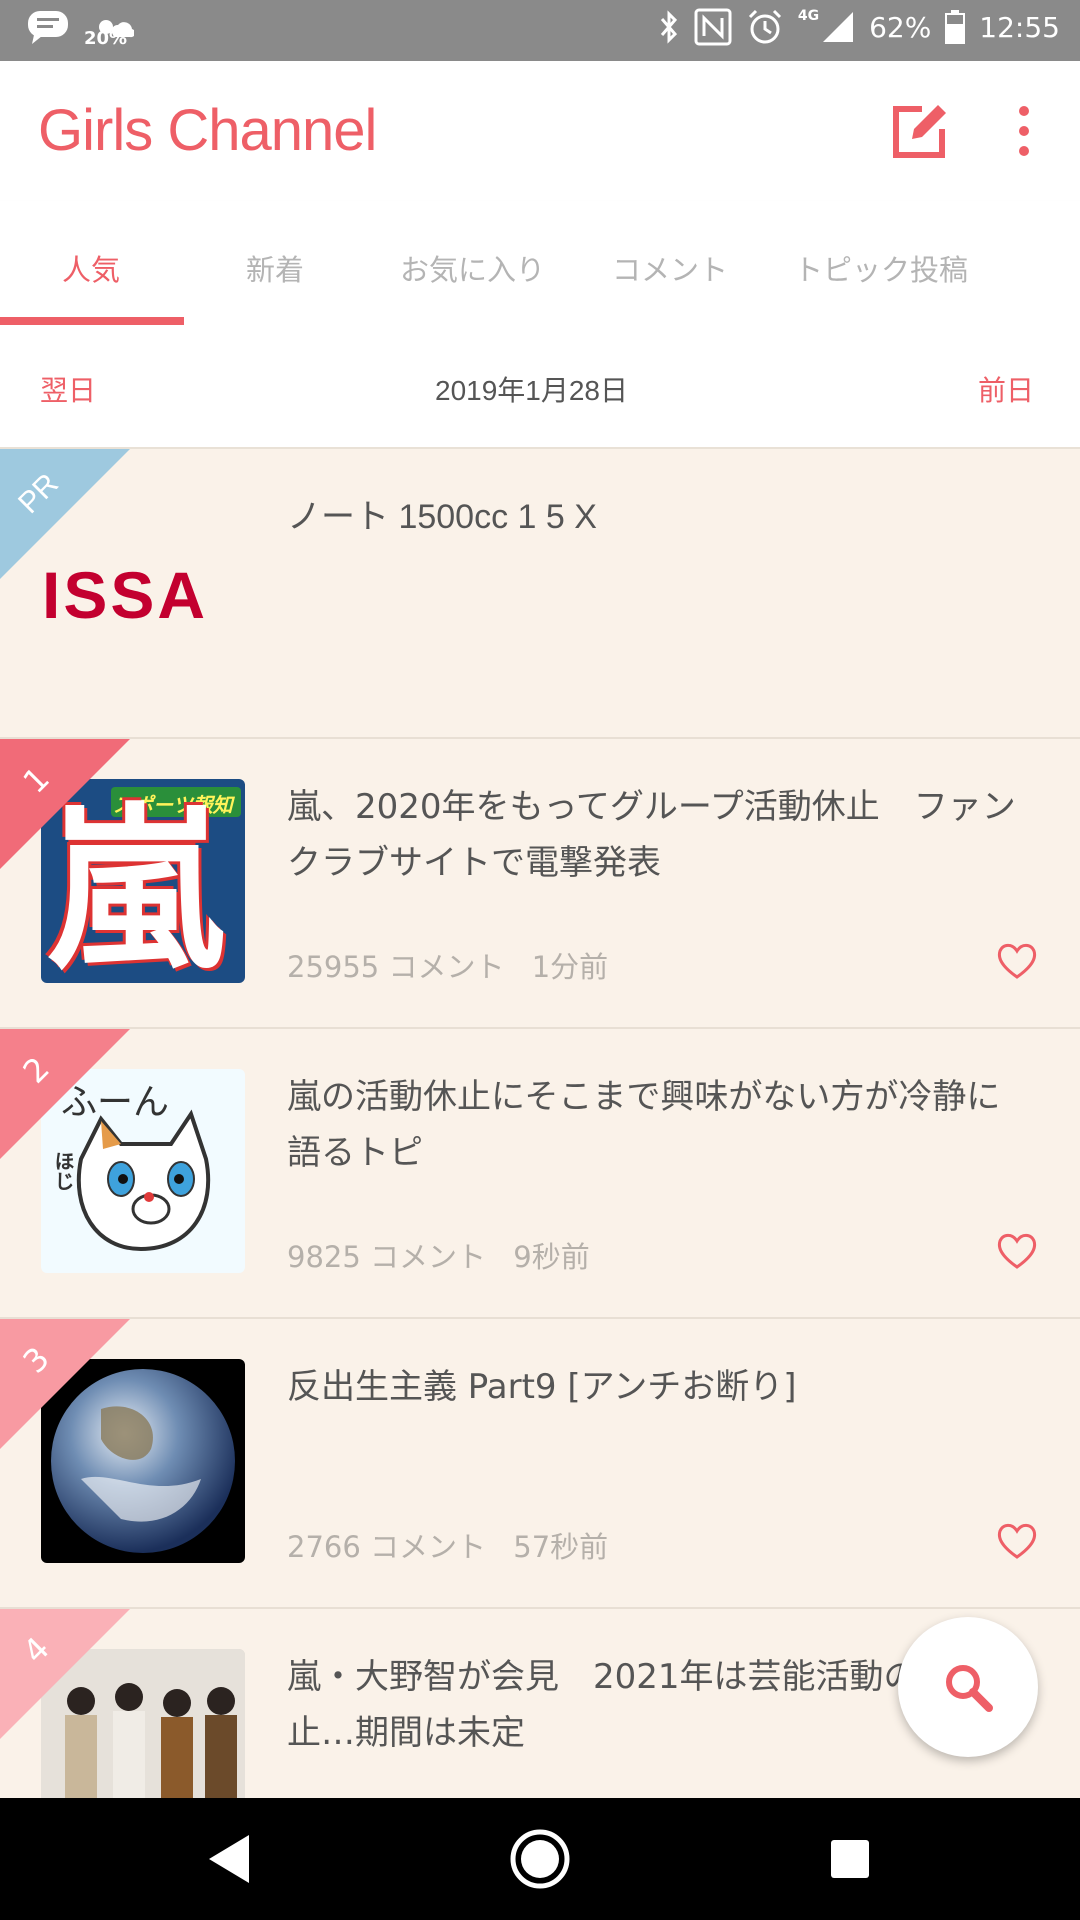 The image size is (1080, 1920). What do you see at coordinates (65, 1674) in the screenshot?
I see `rank-ribbon: 4` at bounding box center [65, 1674].